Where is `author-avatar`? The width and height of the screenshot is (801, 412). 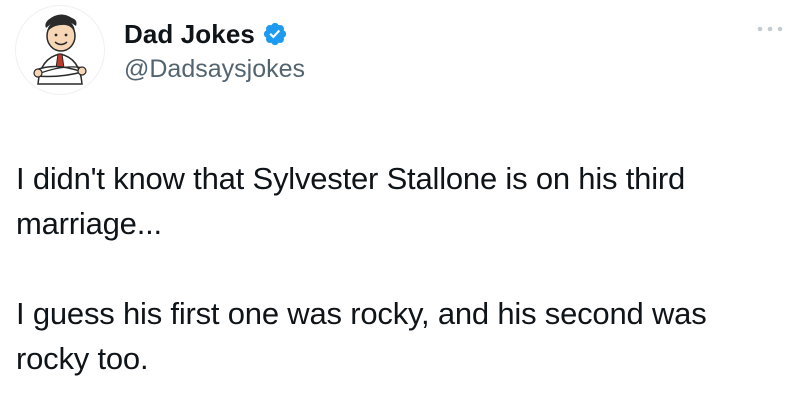
author-avatar is located at coordinates (60, 50).